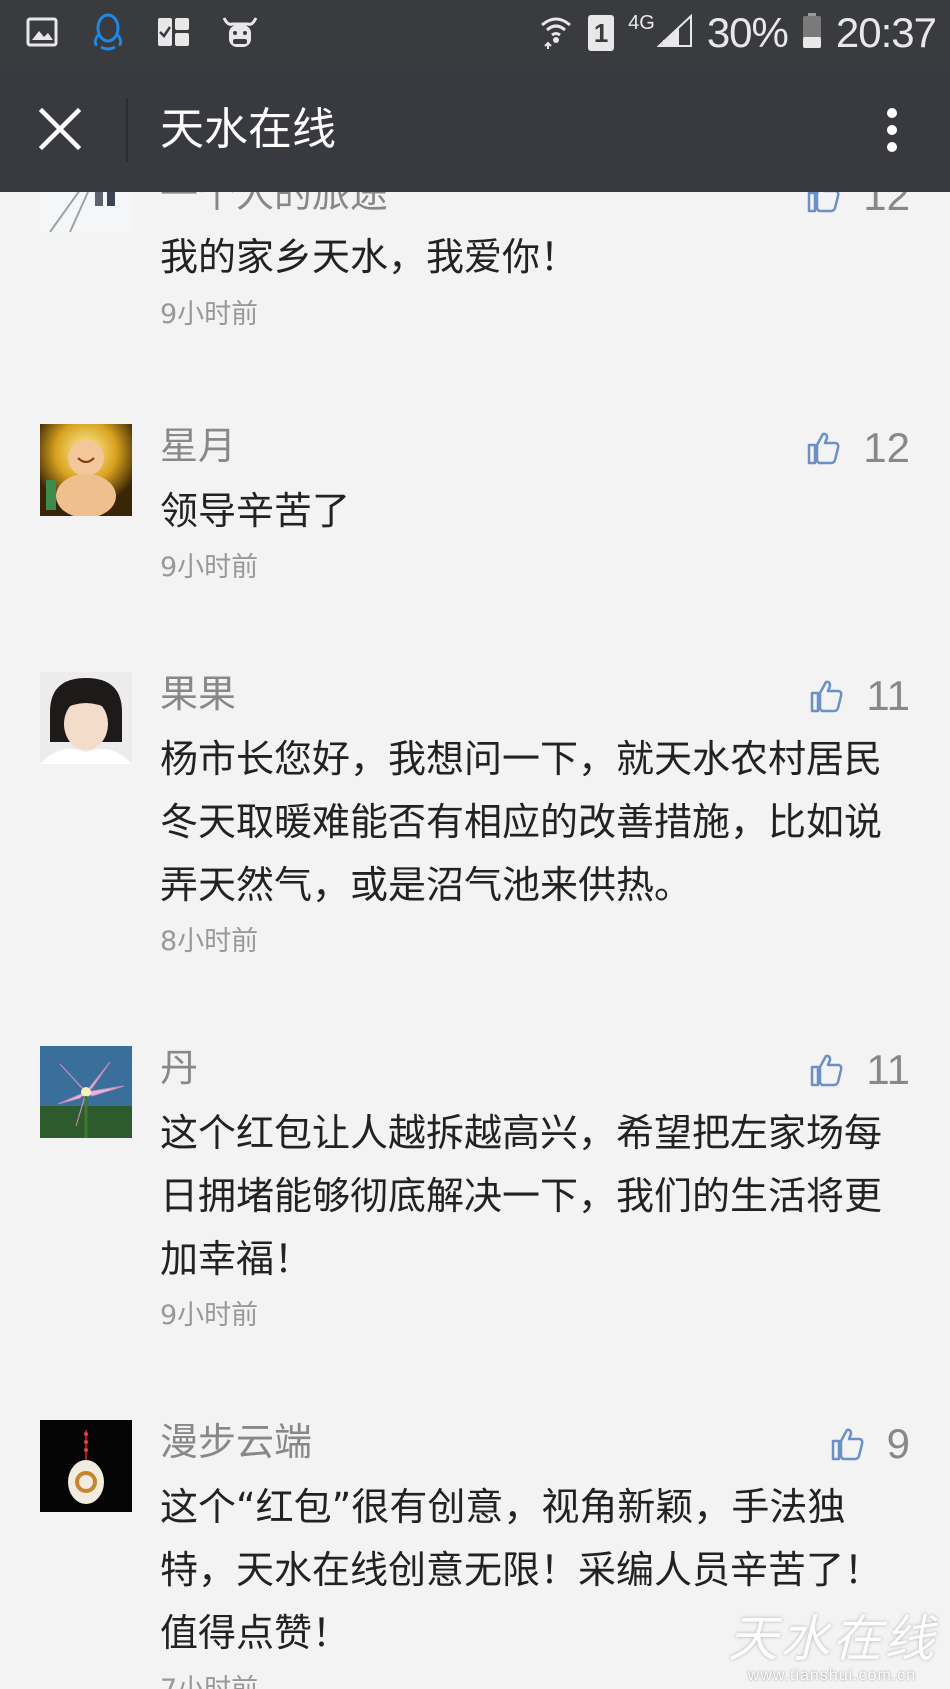  What do you see at coordinates (475, 33) in the screenshot?
I see `status-bar: 1 4G 30% 20:37` at bounding box center [475, 33].